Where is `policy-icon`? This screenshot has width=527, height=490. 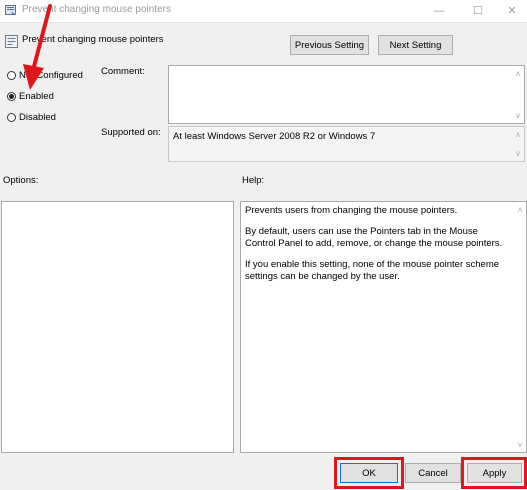 policy-icon is located at coordinates (11, 41).